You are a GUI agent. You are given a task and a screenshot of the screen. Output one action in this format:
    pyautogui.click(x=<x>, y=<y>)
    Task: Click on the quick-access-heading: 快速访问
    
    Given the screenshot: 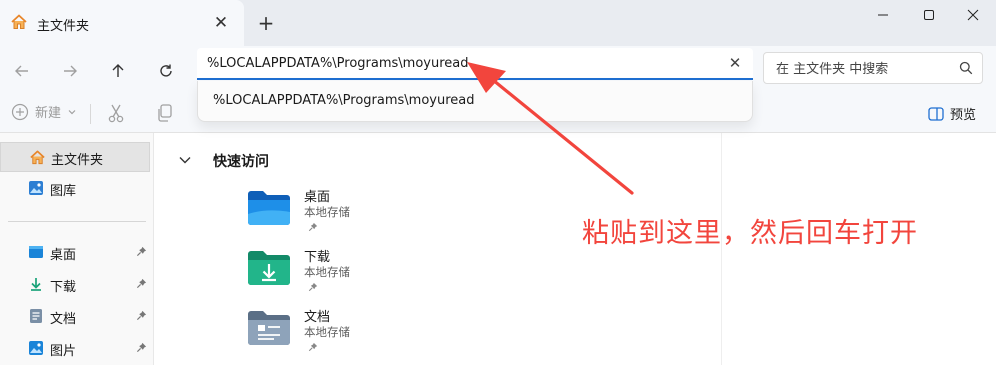 What is the action you would take?
    pyautogui.click(x=241, y=162)
    